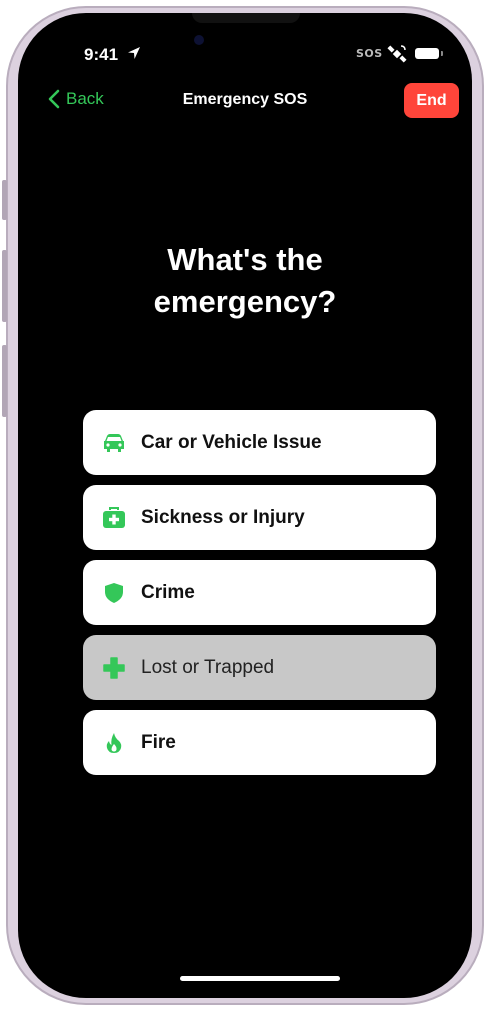 Image resolution: width=490 pixels, height=1011 pixels. What do you see at coordinates (134, 53) in the screenshot?
I see `location-arrow-icon` at bounding box center [134, 53].